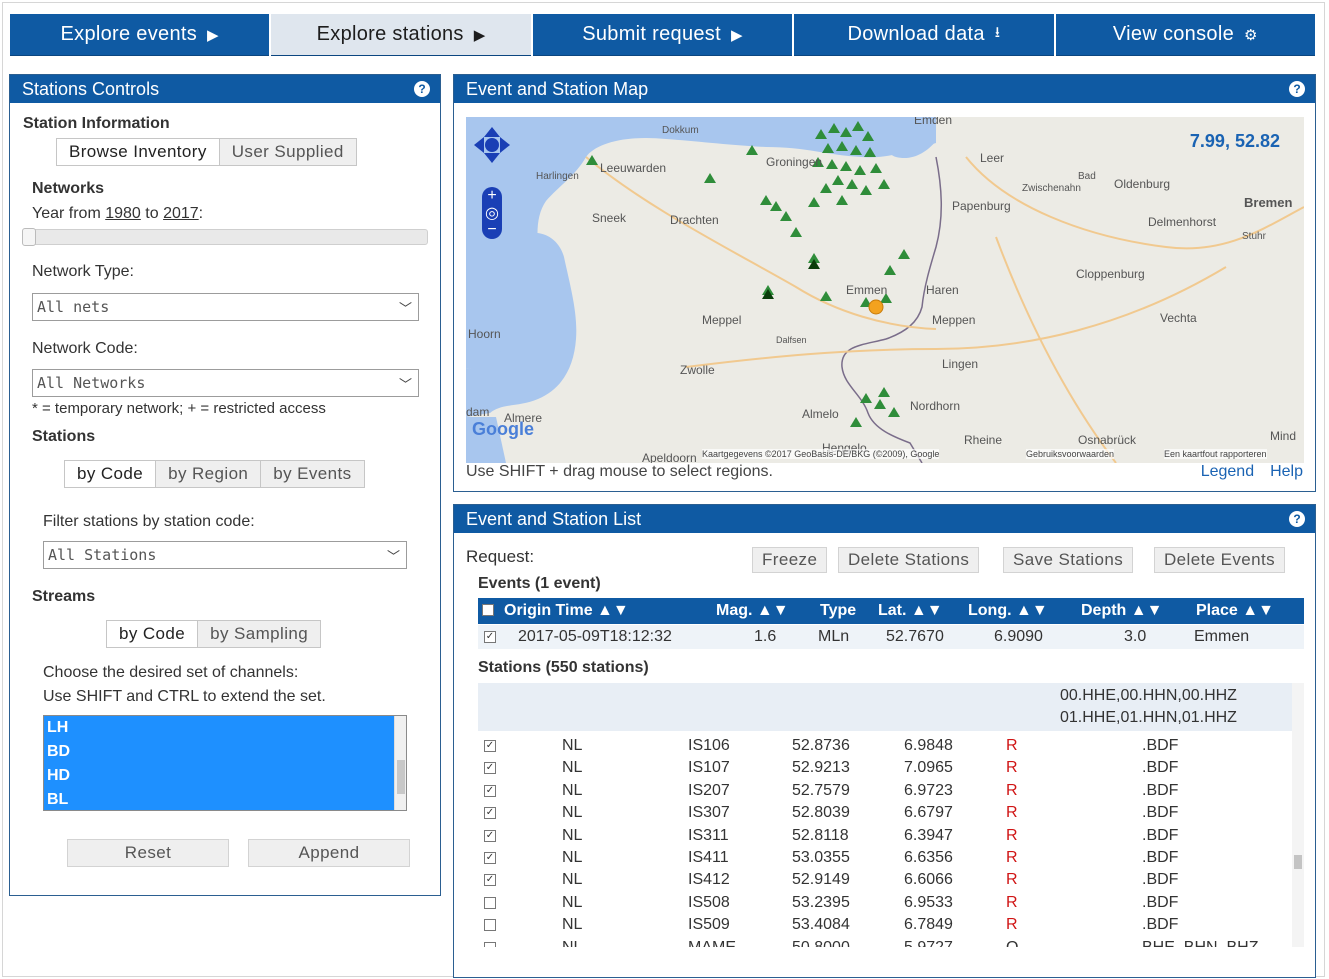  I want to click on terms-link: Gebruiksvoorwaarden, so click(1070, 454).